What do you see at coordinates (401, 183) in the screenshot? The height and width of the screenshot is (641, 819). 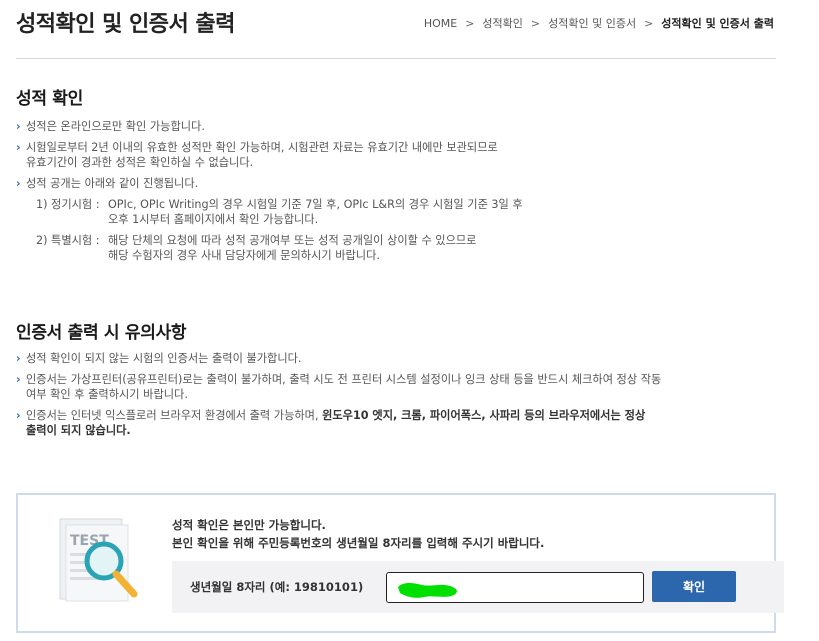 I see `list-item: › 성적 공개는 아래와 같이 진행됩니다.` at bounding box center [401, 183].